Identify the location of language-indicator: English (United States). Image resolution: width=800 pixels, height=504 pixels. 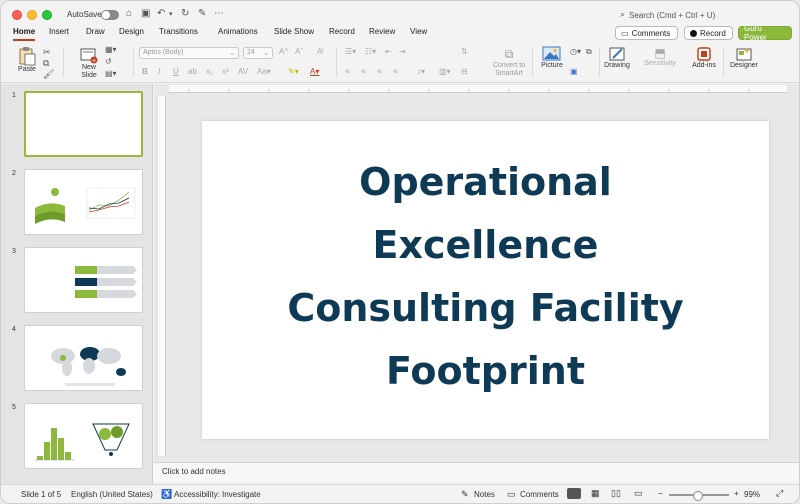
(112, 494).